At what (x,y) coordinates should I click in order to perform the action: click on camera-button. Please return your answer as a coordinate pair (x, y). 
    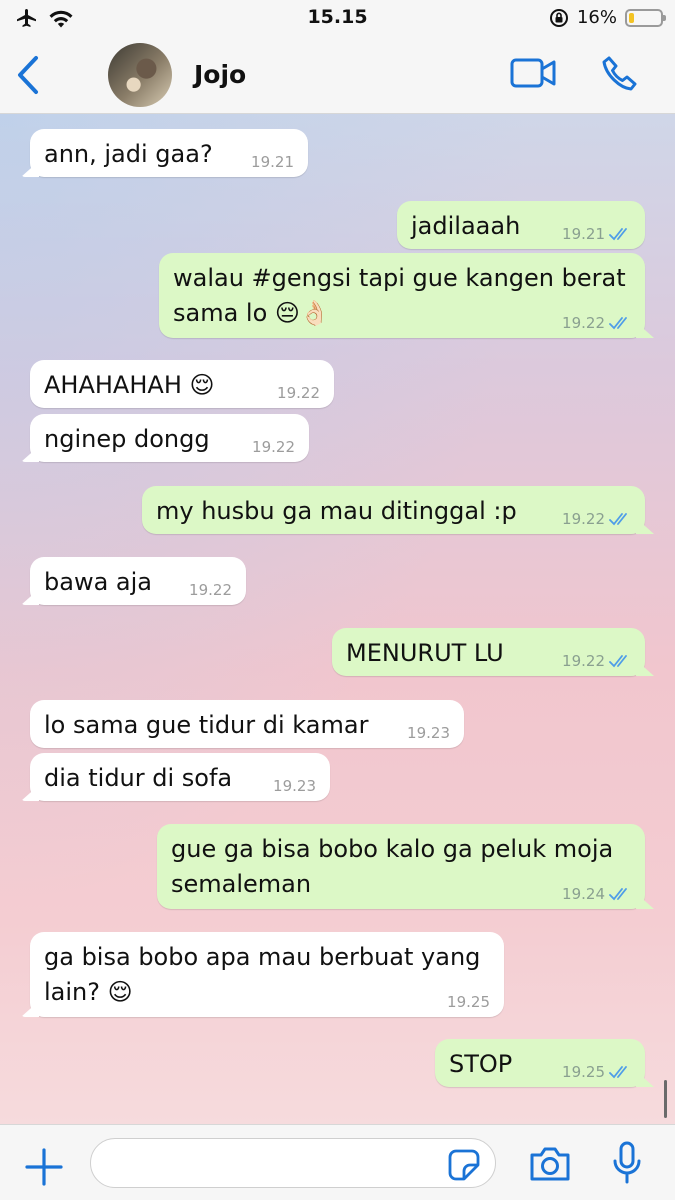
    Looking at the image, I should click on (550, 1164).